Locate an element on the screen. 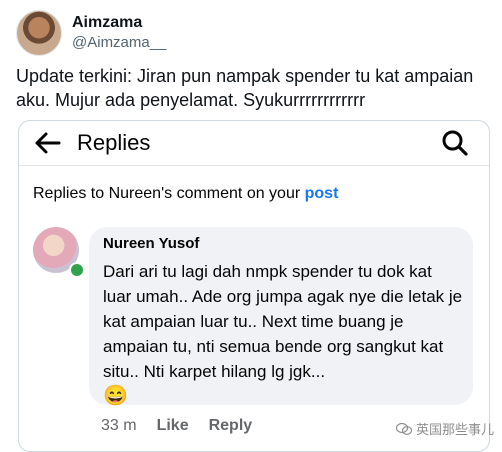 Image resolution: width=502 pixels, height=452 pixels. comment-timestamp: 33 m is located at coordinates (119, 425).